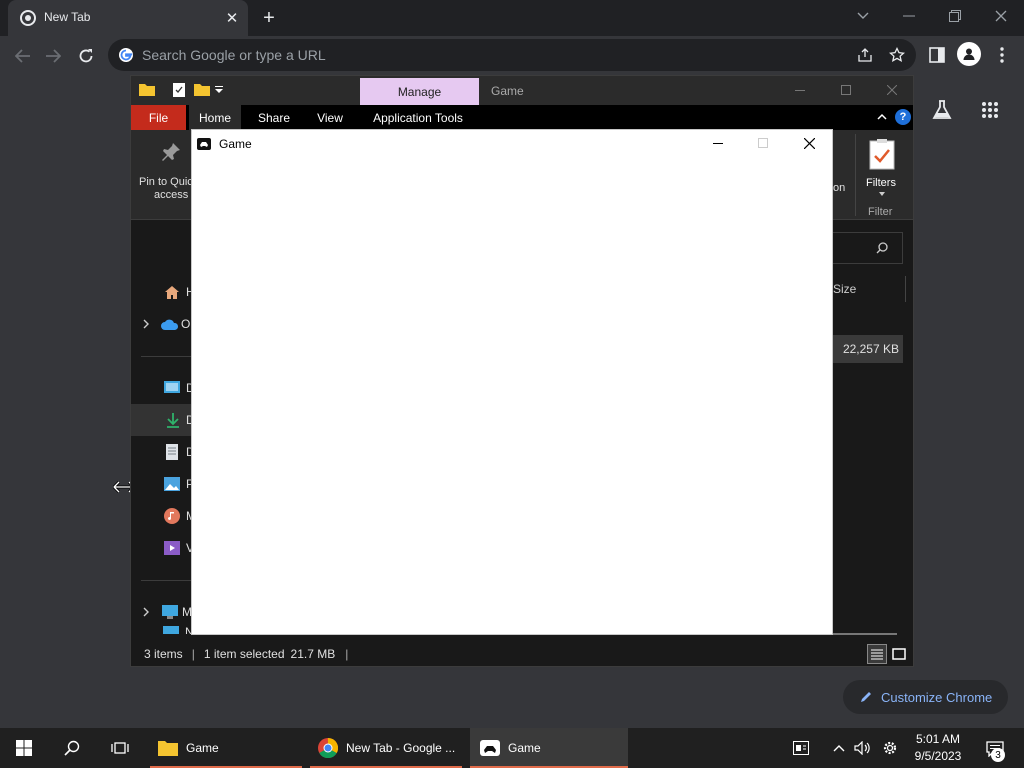  Describe the element at coordinates (232, 18) in the screenshot. I see `tab-close-icon: ✕` at that location.